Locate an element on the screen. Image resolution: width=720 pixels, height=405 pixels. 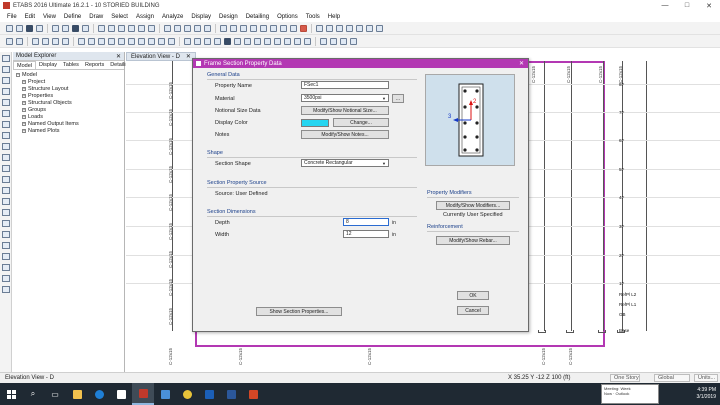
draw-brace-icon is located at coordinates (359, 28).